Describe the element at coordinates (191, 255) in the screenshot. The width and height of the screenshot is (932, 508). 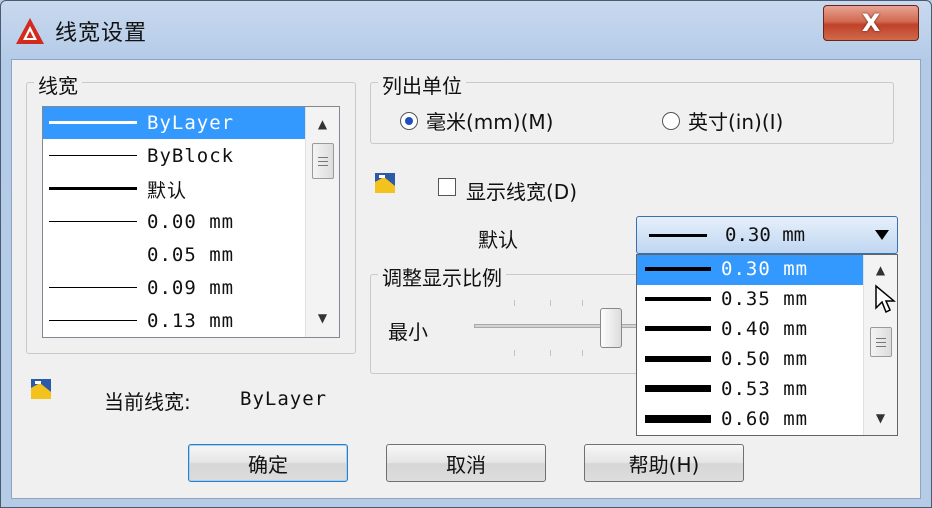
I see `list-item-label: 0.05 mm` at that location.